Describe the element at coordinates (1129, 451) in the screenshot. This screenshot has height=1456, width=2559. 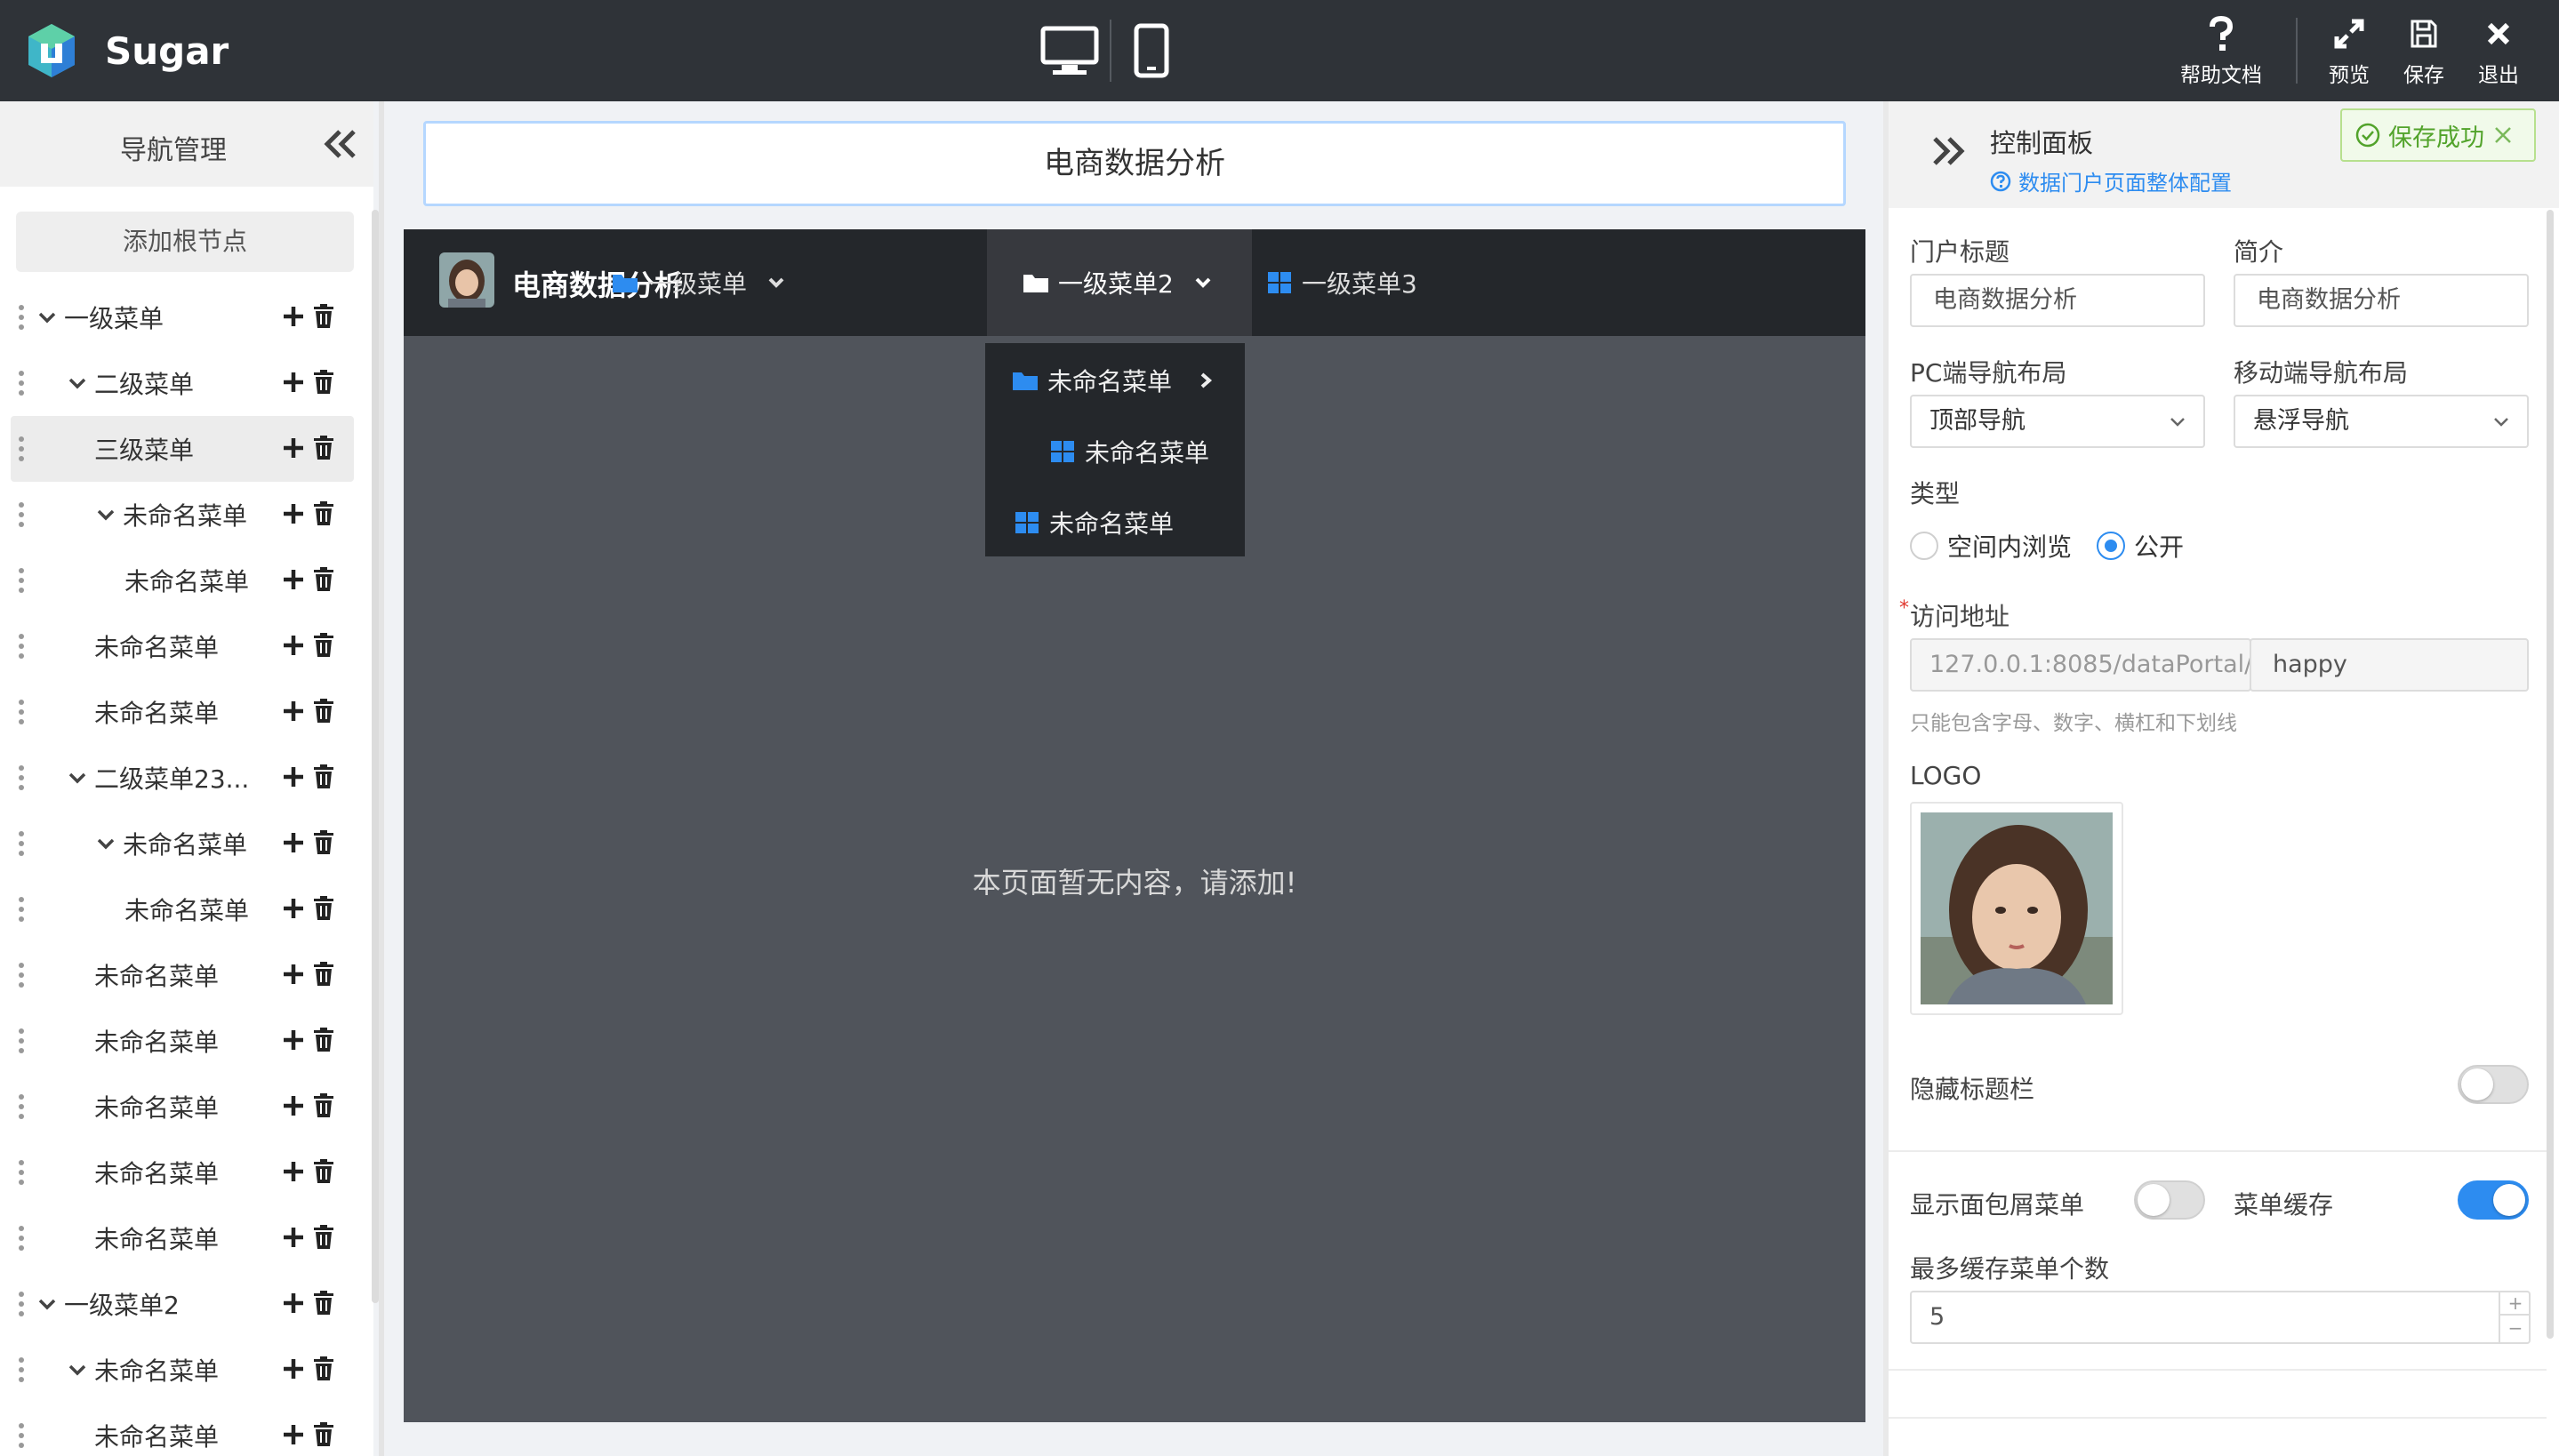
I see `submenu-item-2: 未命名菜单` at that location.